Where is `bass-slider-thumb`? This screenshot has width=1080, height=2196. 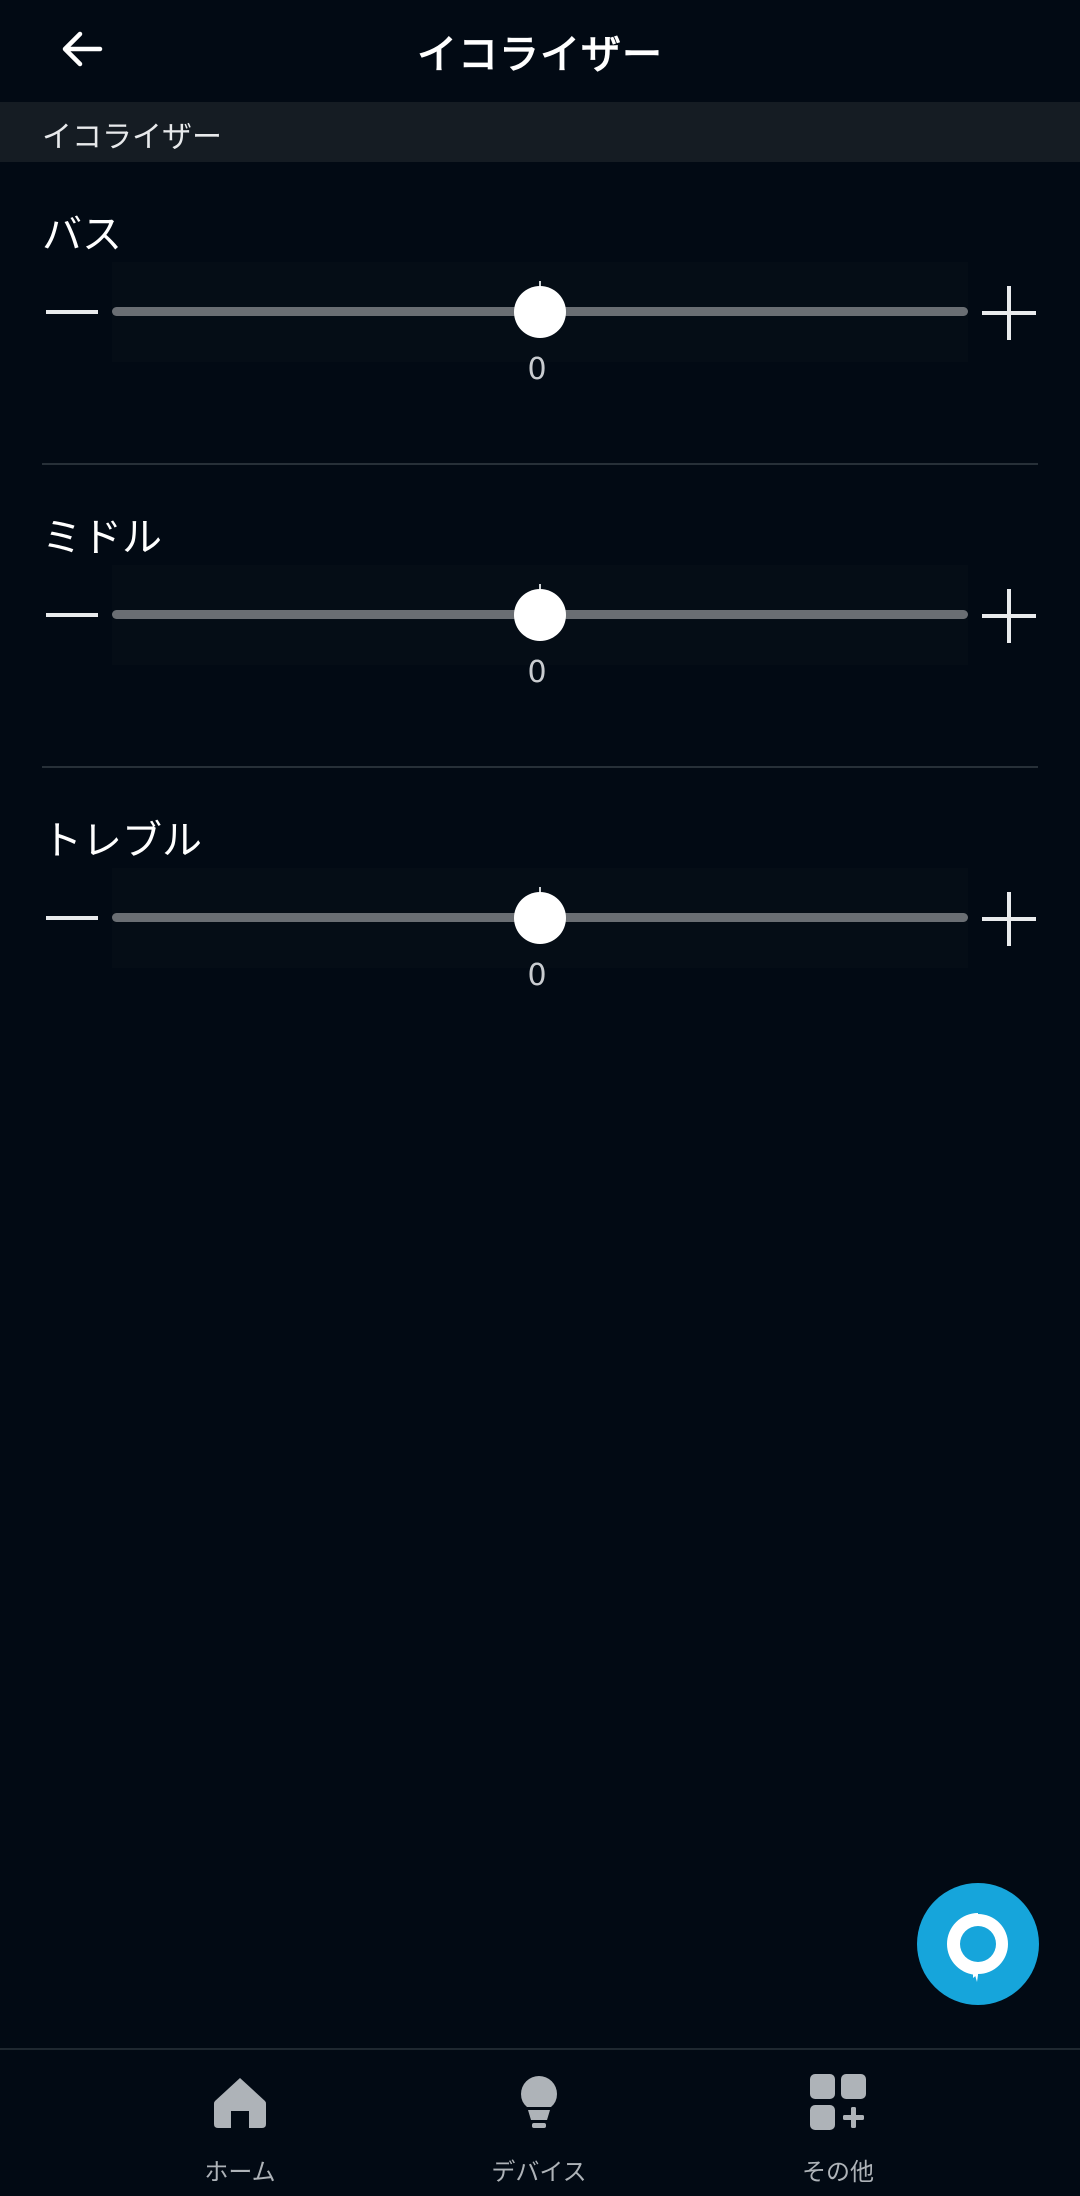
bass-slider-thumb is located at coordinates (540, 312).